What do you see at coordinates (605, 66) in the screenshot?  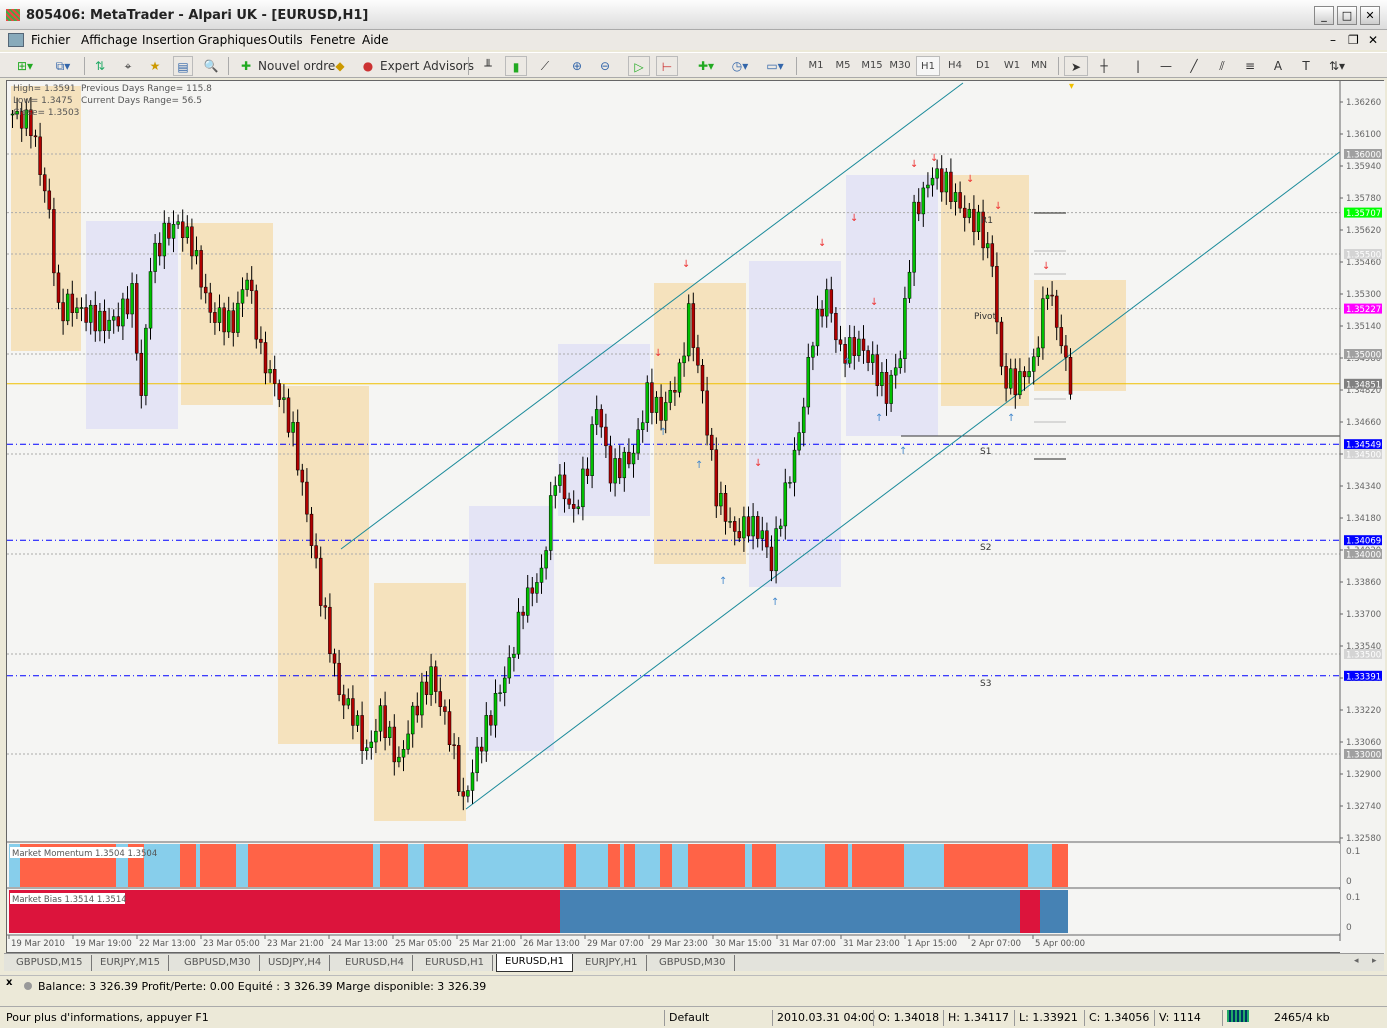 I see `zoom-out-icon: ⊖` at bounding box center [605, 66].